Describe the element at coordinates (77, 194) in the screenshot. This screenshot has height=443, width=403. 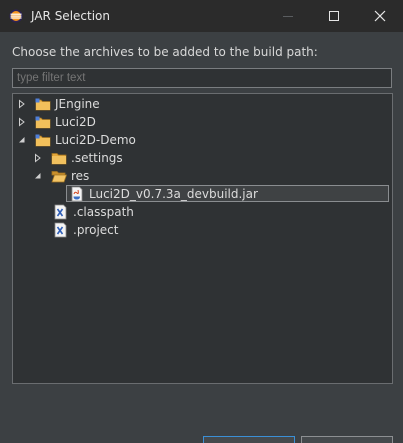
I see `jar-file-icon` at that location.